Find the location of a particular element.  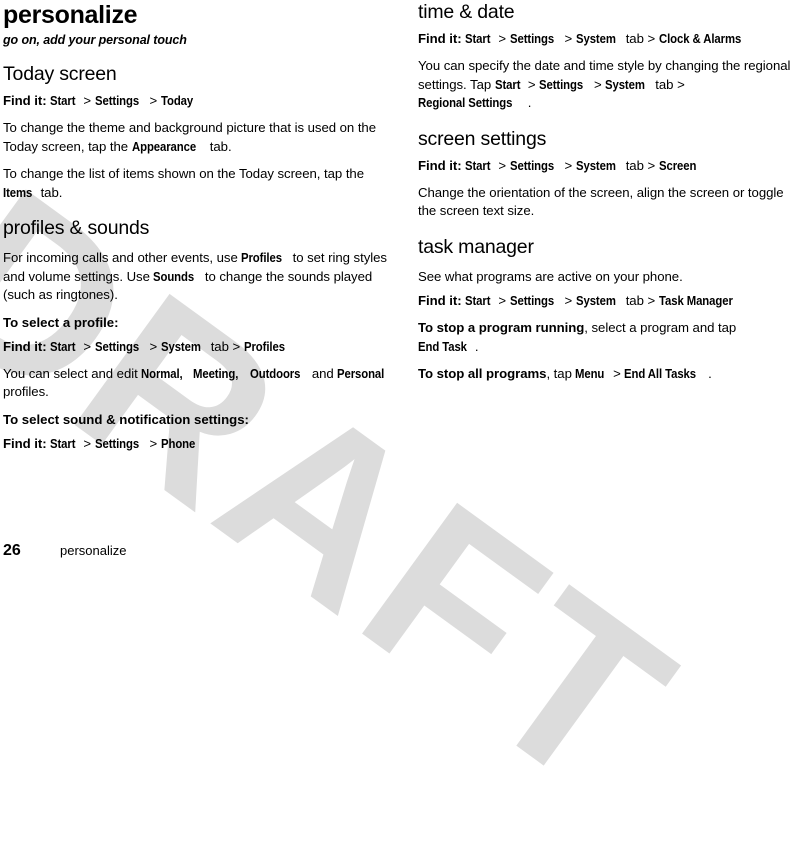

ui-term-items: Items is located at coordinates (18, 192).